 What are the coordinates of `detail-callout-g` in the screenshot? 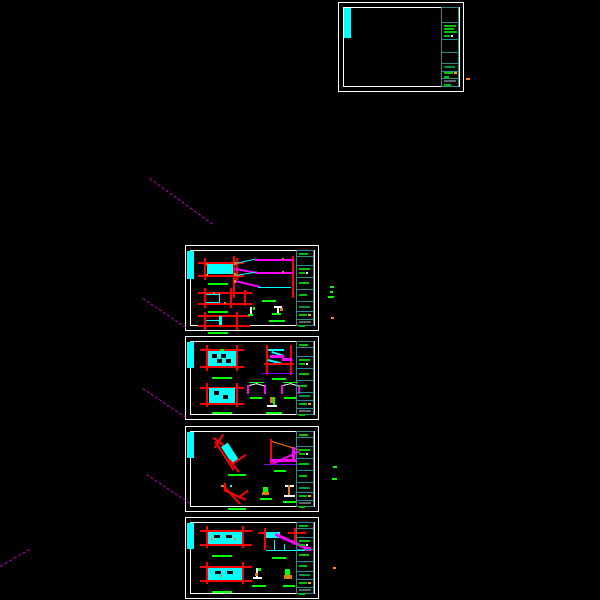 It's located at (334, 568).